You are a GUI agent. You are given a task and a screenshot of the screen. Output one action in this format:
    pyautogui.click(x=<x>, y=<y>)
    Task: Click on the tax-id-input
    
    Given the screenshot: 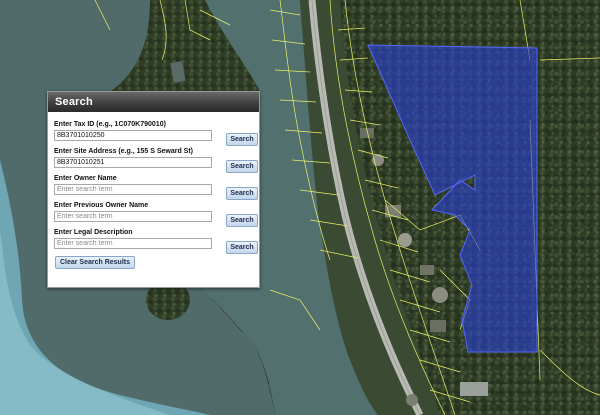 What is the action you would take?
    pyautogui.click(x=133, y=135)
    